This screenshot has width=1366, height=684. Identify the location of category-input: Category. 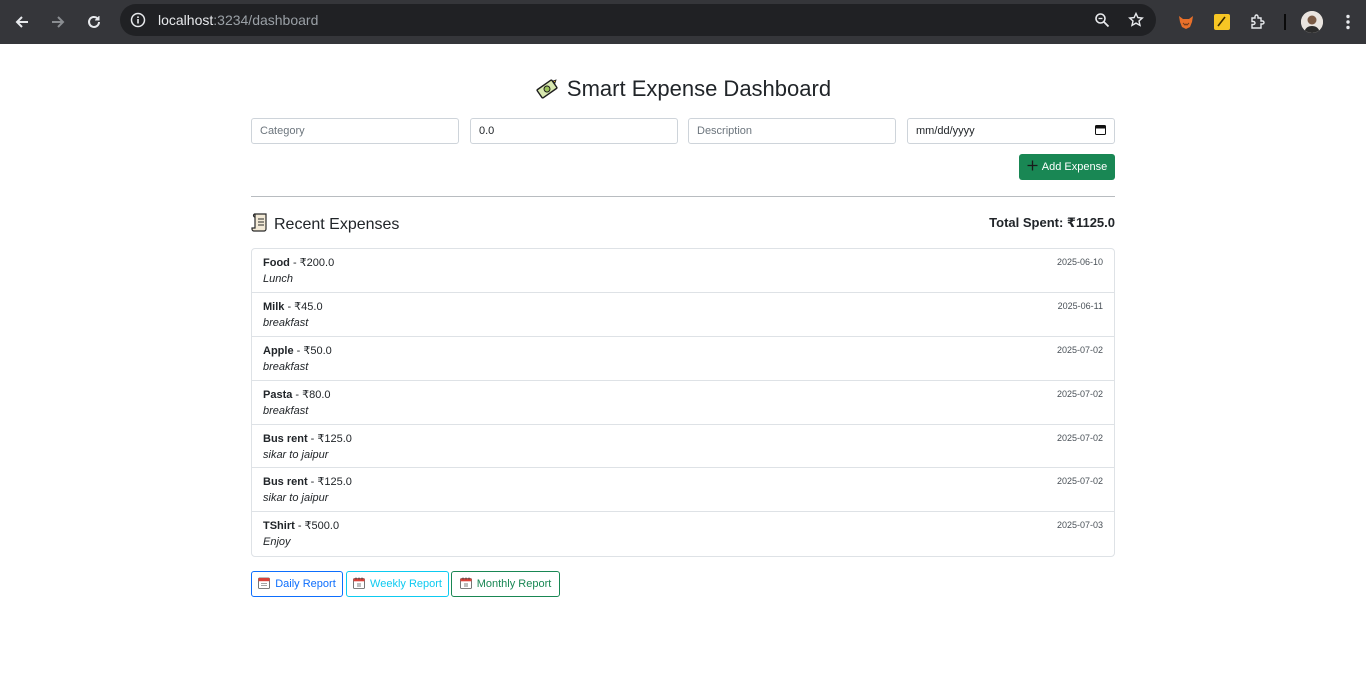
(355, 131).